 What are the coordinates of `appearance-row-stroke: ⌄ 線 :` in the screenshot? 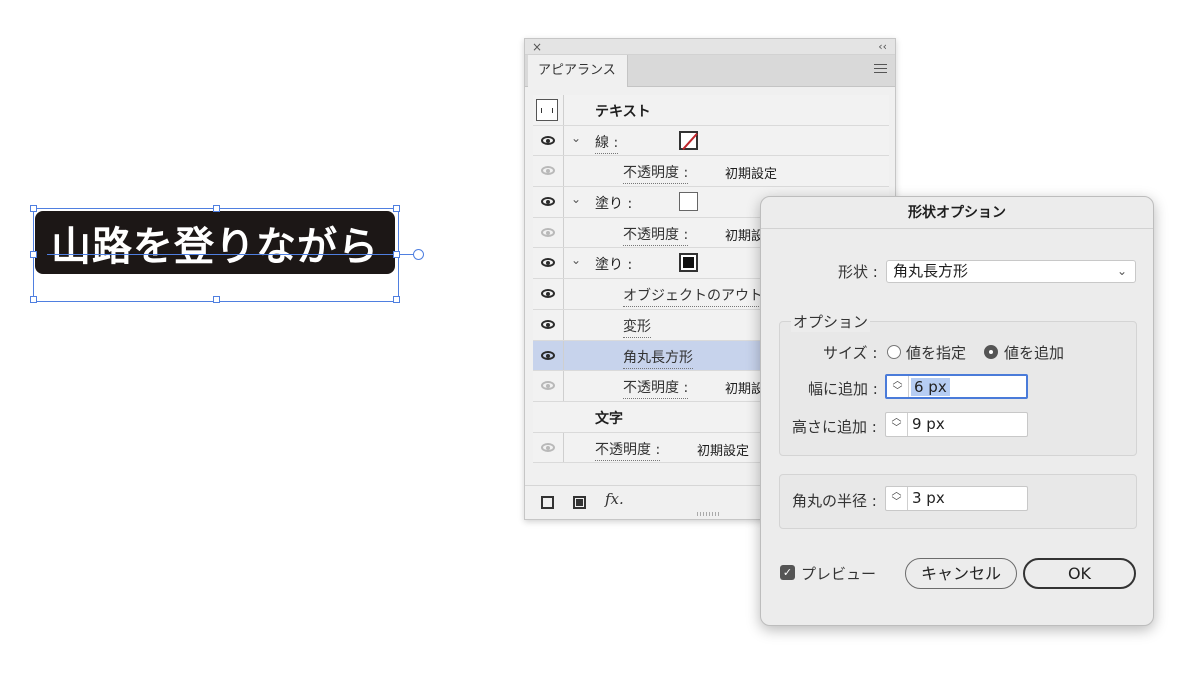 It's located at (711, 141).